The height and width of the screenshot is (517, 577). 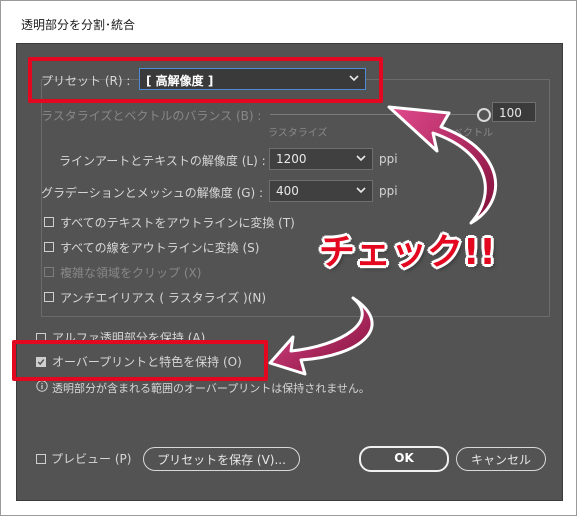 I want to click on balance-value-field: 100, so click(x=514, y=112).